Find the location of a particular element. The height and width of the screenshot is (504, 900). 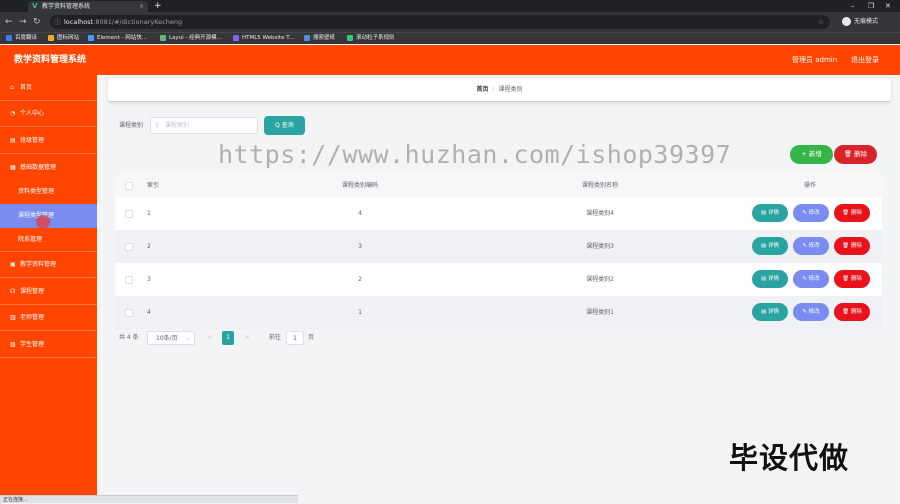

bookmark-item: 搜索壁纸 is located at coordinates (319, 38).